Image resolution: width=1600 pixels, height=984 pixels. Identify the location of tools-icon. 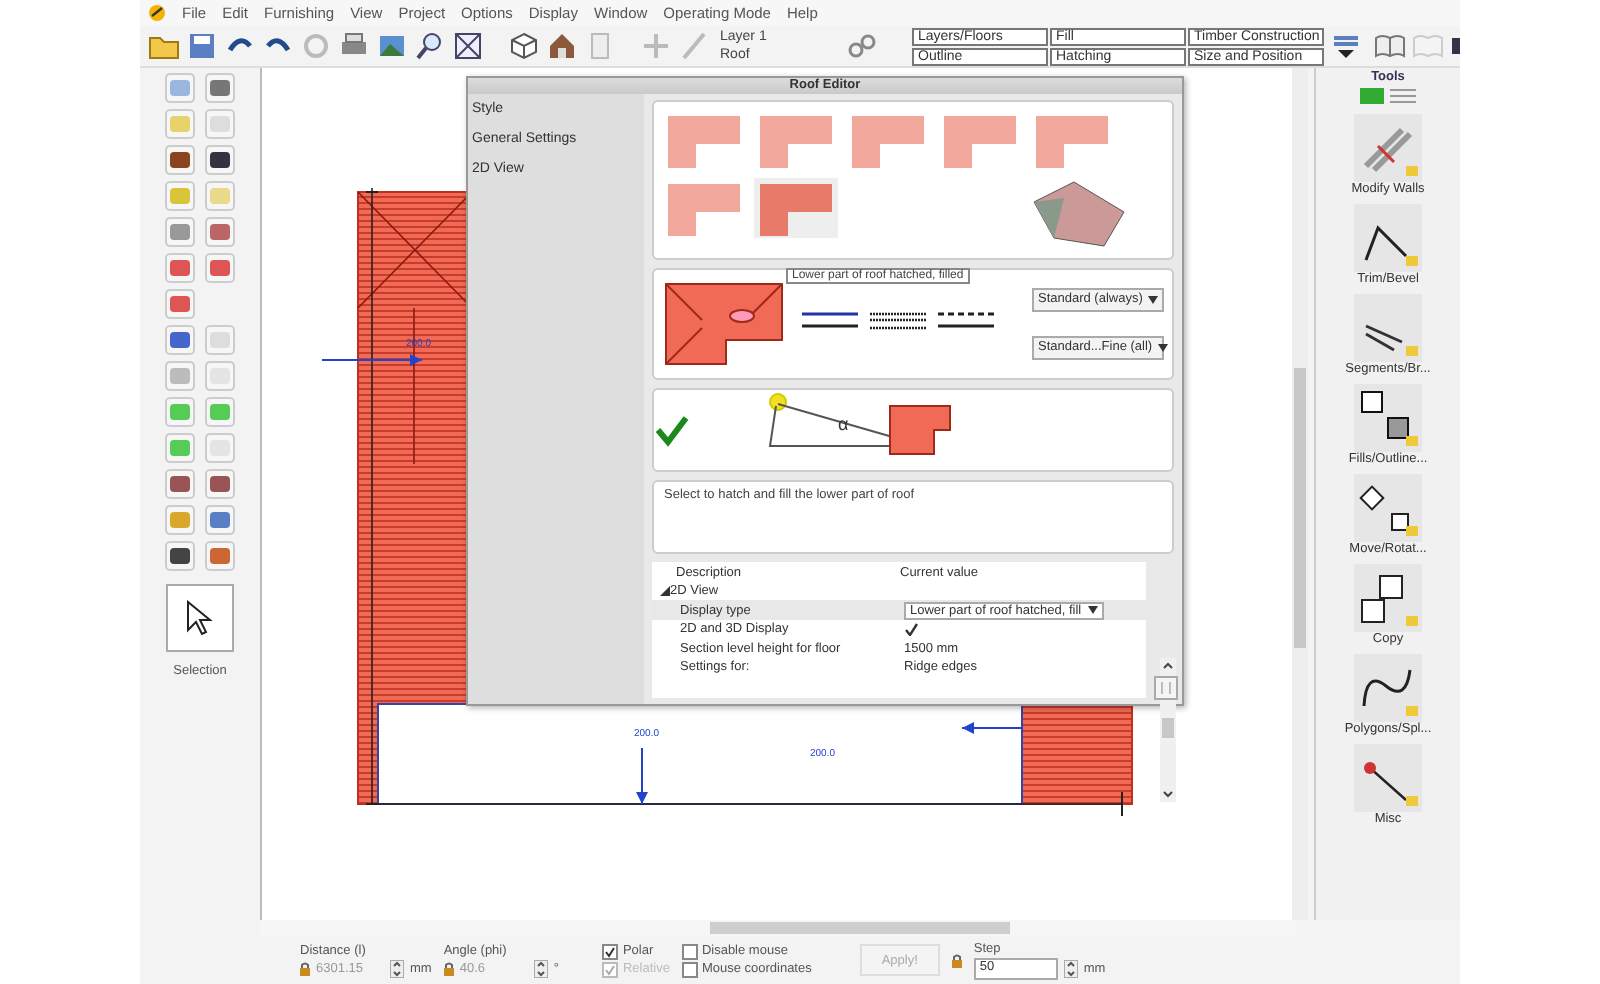
(220, 88).